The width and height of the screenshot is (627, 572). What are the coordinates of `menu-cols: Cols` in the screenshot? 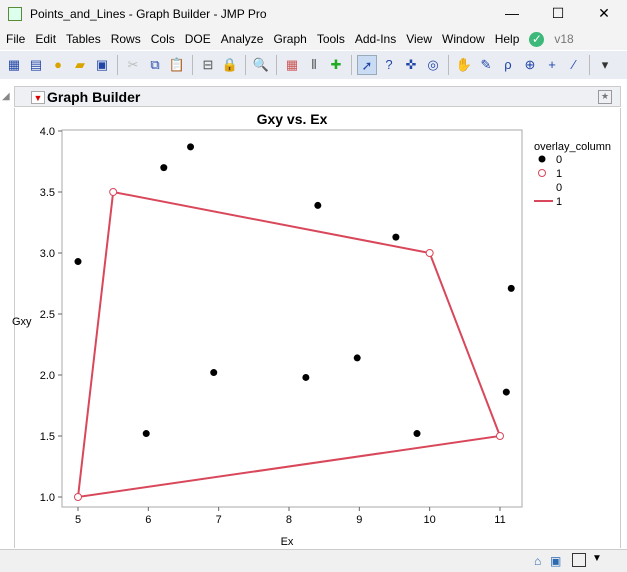 It's located at (163, 39).